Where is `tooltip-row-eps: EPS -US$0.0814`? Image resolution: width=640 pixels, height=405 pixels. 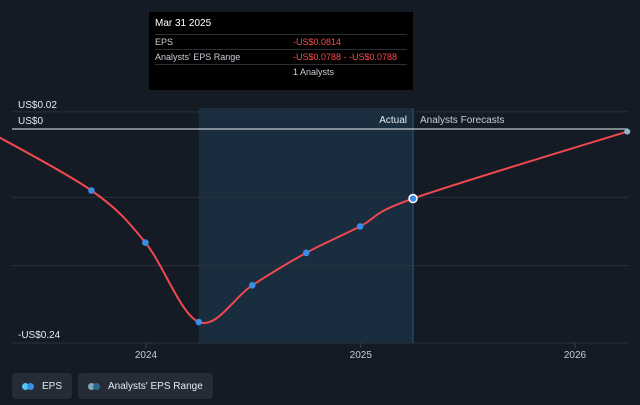
tooltip-row-eps: EPS -US$0.0814 is located at coordinates (281, 41).